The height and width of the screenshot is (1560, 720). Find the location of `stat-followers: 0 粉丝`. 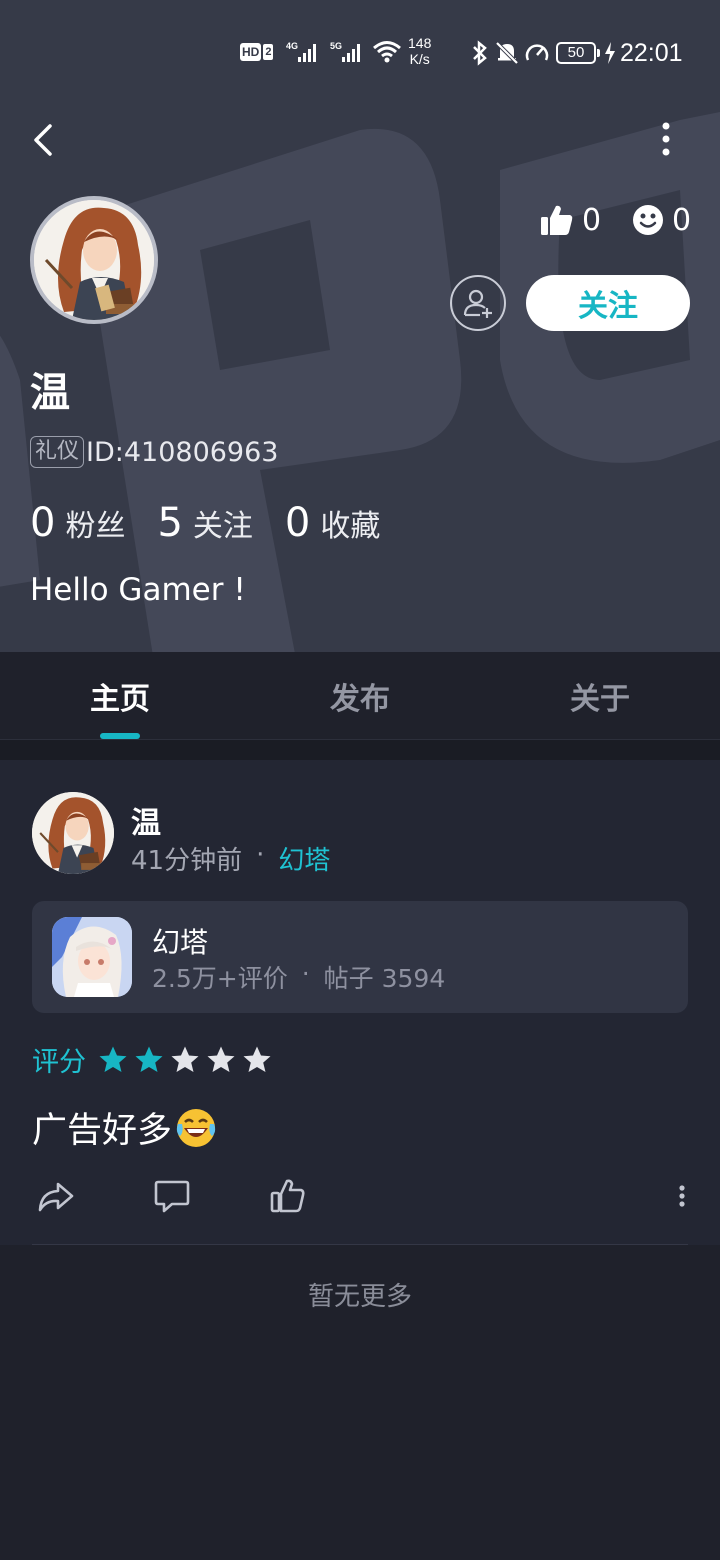

stat-followers: 0 粉丝 is located at coordinates (77, 523).